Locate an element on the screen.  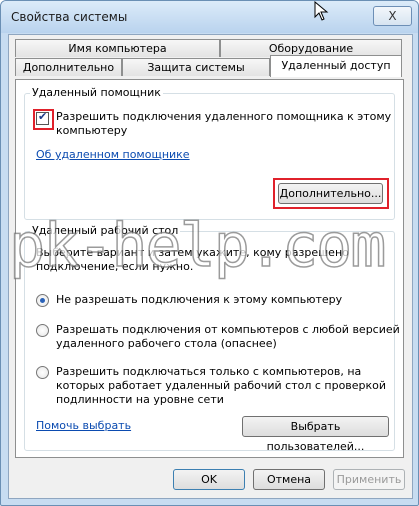
checkmark-icon: ✔ is located at coordinates (43, 116).